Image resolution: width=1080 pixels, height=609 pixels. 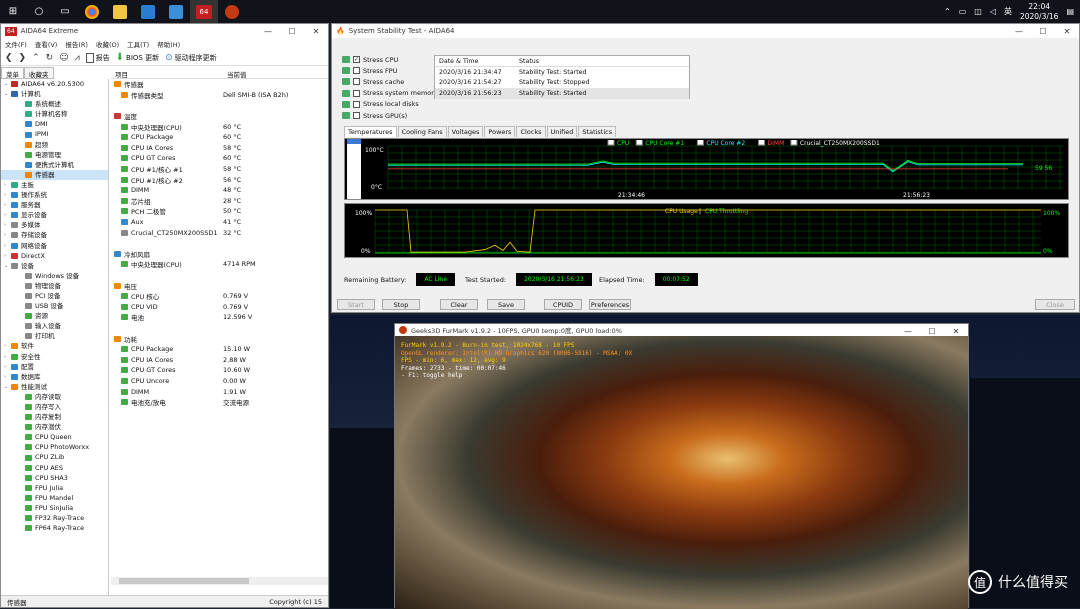 I want to click on tree-item: FPU Mandel, so click(x=54, y=498).